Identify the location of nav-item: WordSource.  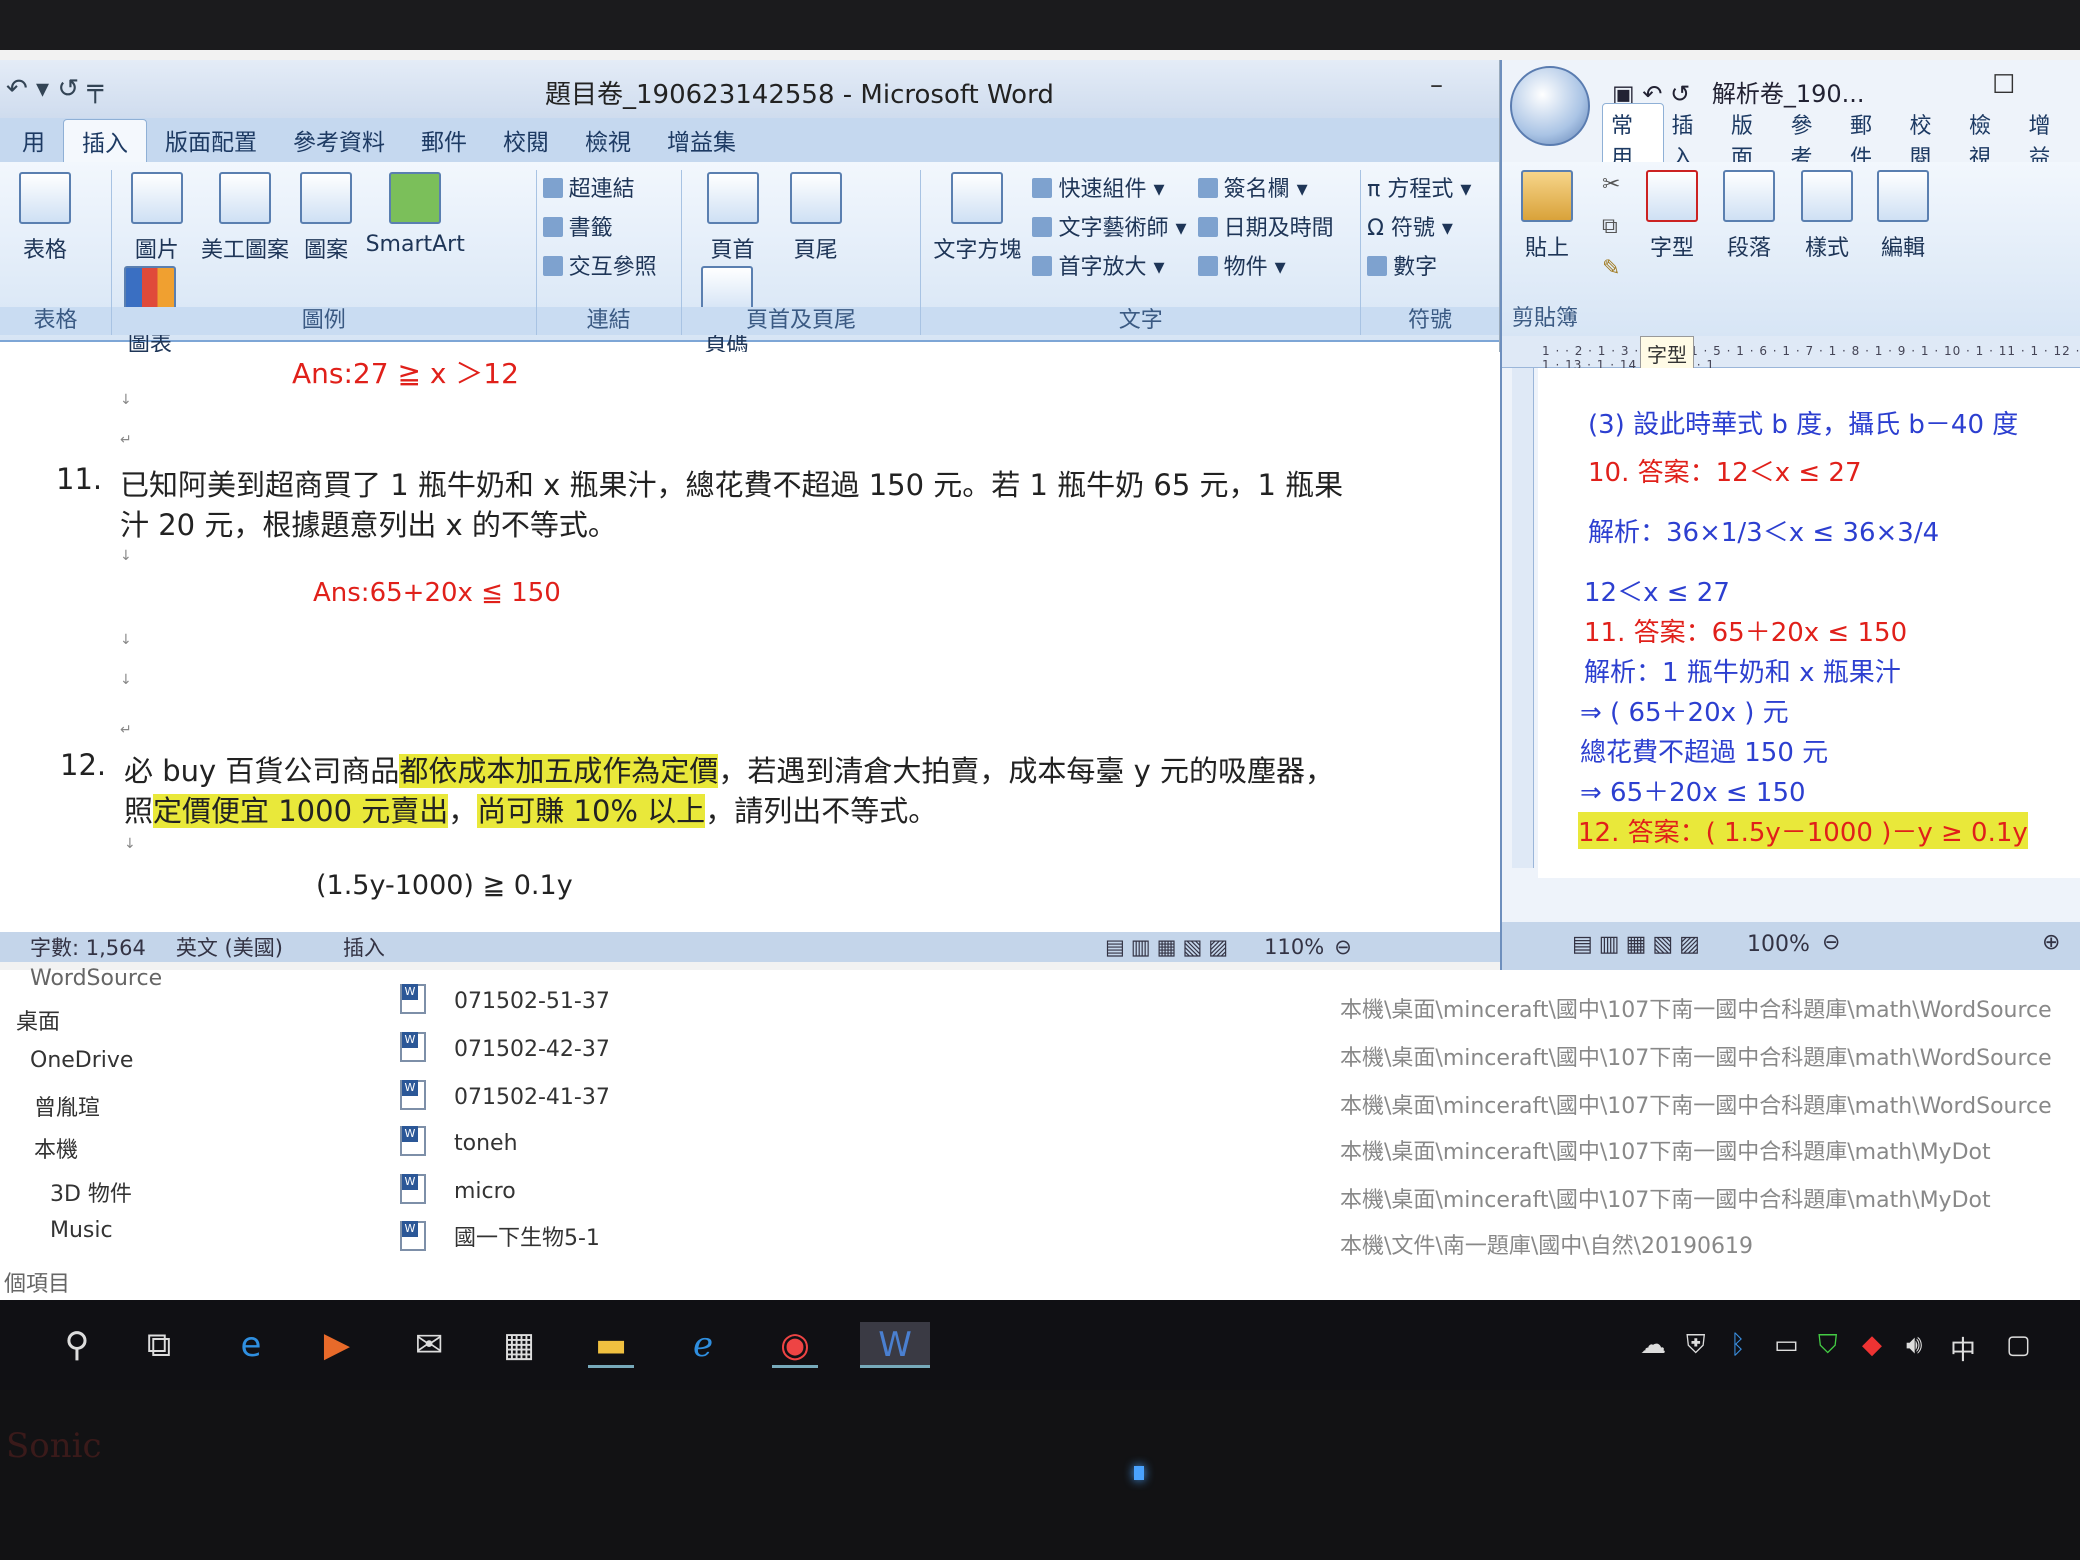
(96, 978).